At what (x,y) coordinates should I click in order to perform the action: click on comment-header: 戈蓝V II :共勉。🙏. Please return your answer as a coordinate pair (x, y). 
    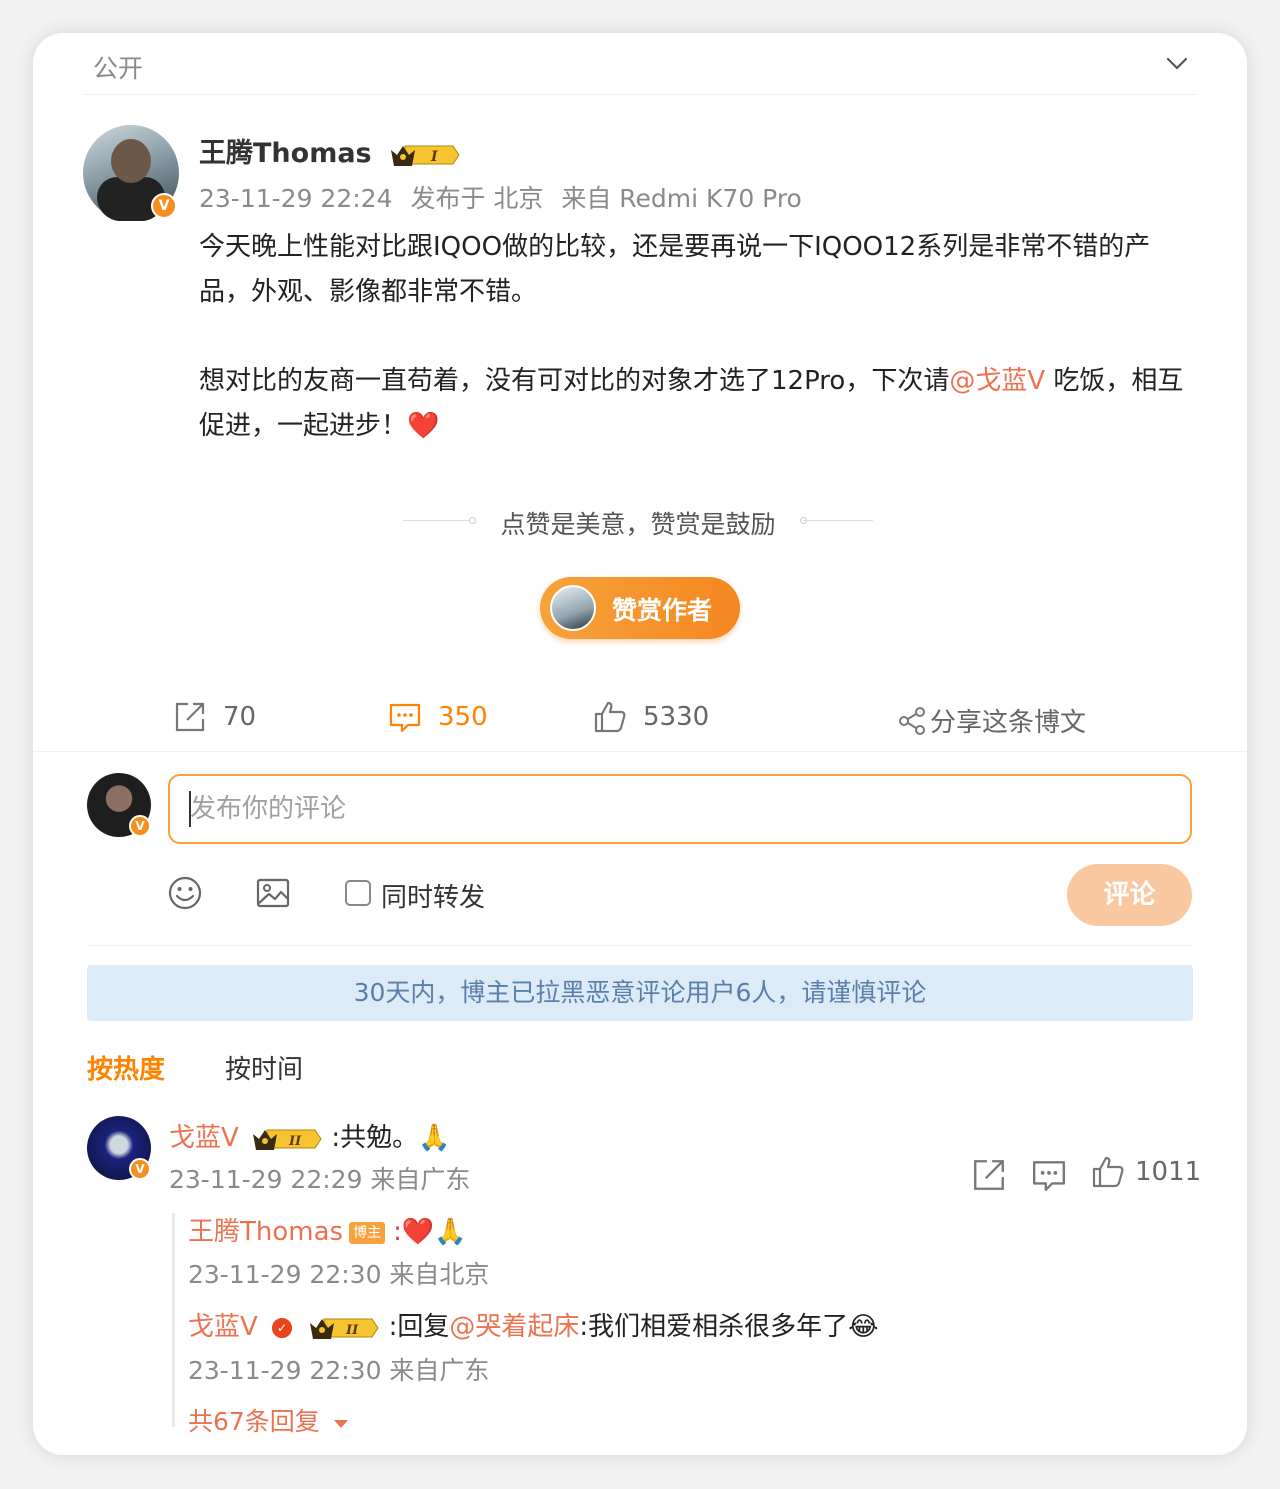
    Looking at the image, I should click on (309, 1135).